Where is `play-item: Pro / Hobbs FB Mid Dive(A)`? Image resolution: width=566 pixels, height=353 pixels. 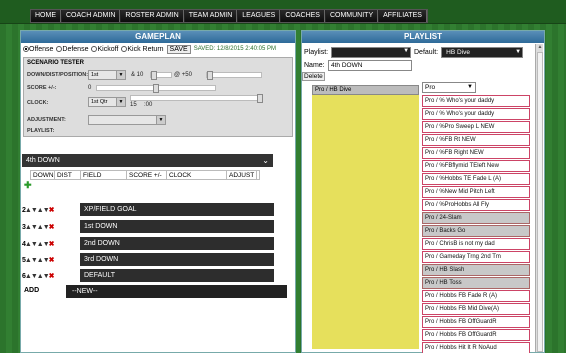 play-item: Pro / Hobbs FB Mid Dive(A) is located at coordinates (476, 309).